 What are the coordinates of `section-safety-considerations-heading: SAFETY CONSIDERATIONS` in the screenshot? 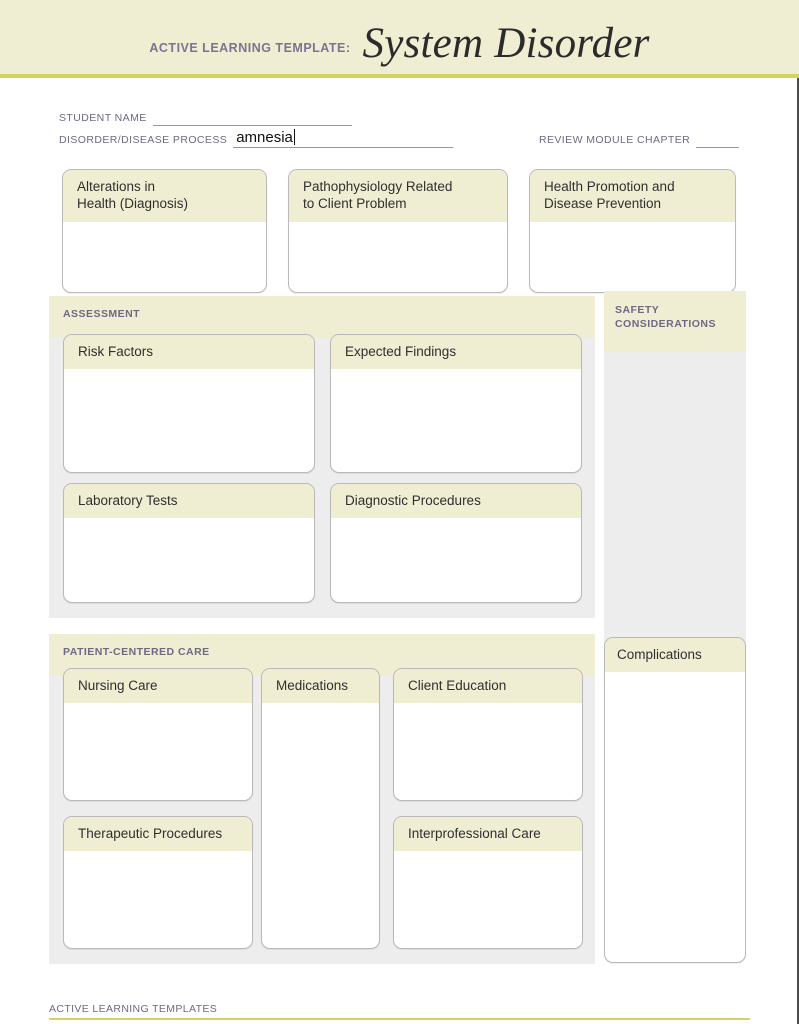 It's located at (675, 321).